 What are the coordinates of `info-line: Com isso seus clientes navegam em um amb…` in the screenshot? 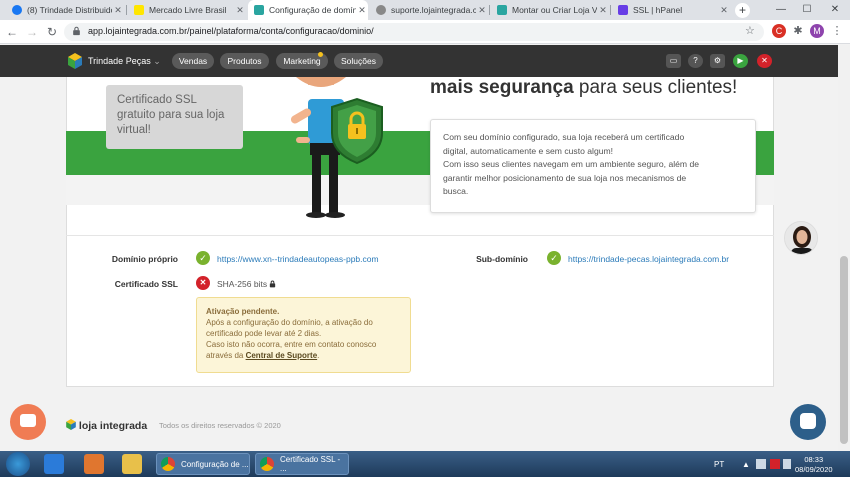 It's located at (571, 164).